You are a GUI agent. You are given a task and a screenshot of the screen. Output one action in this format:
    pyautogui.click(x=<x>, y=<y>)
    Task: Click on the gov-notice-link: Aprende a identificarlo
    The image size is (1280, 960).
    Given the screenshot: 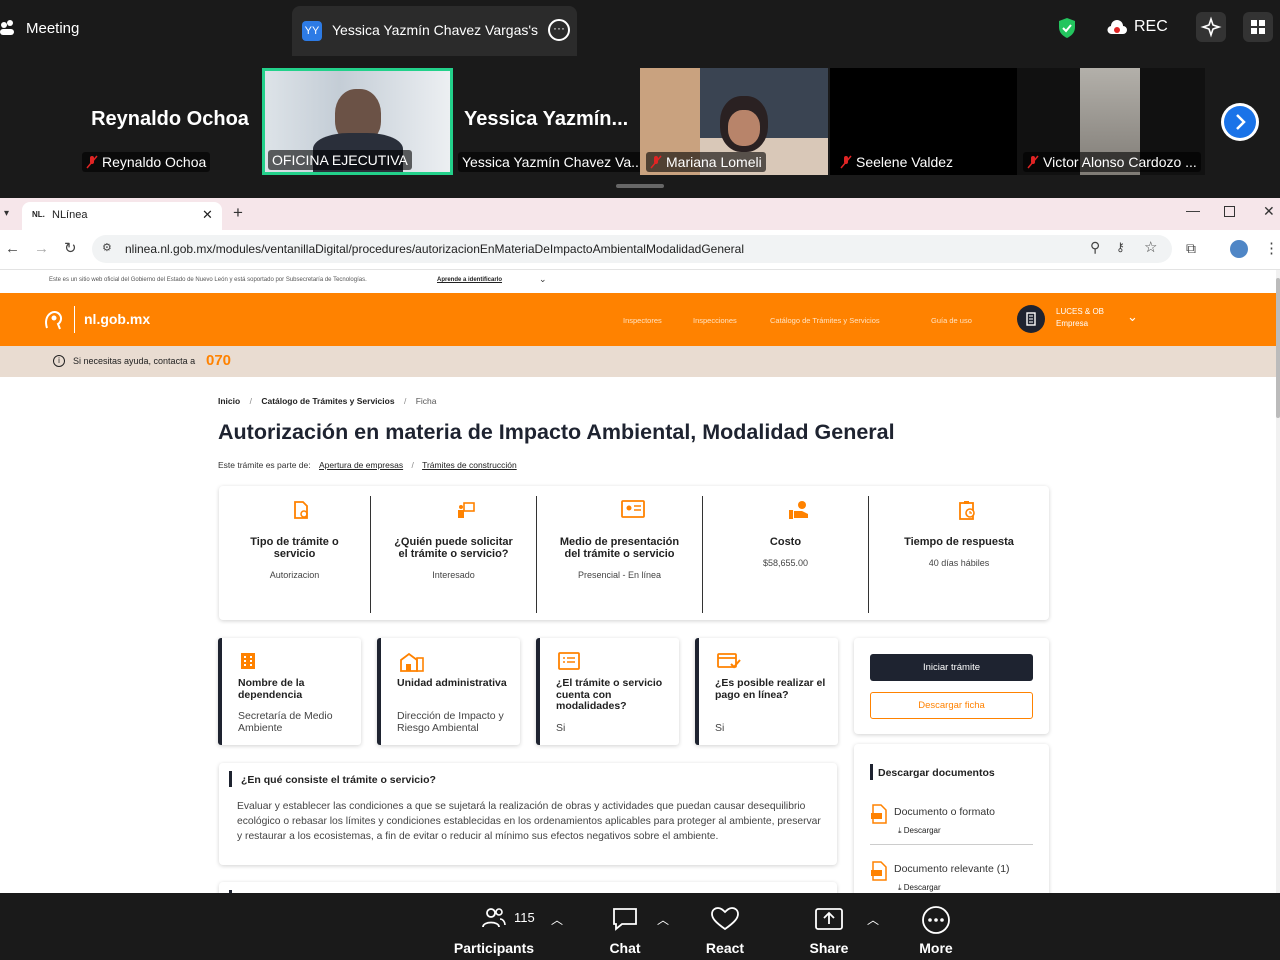 What is the action you would take?
    pyautogui.click(x=469, y=280)
    